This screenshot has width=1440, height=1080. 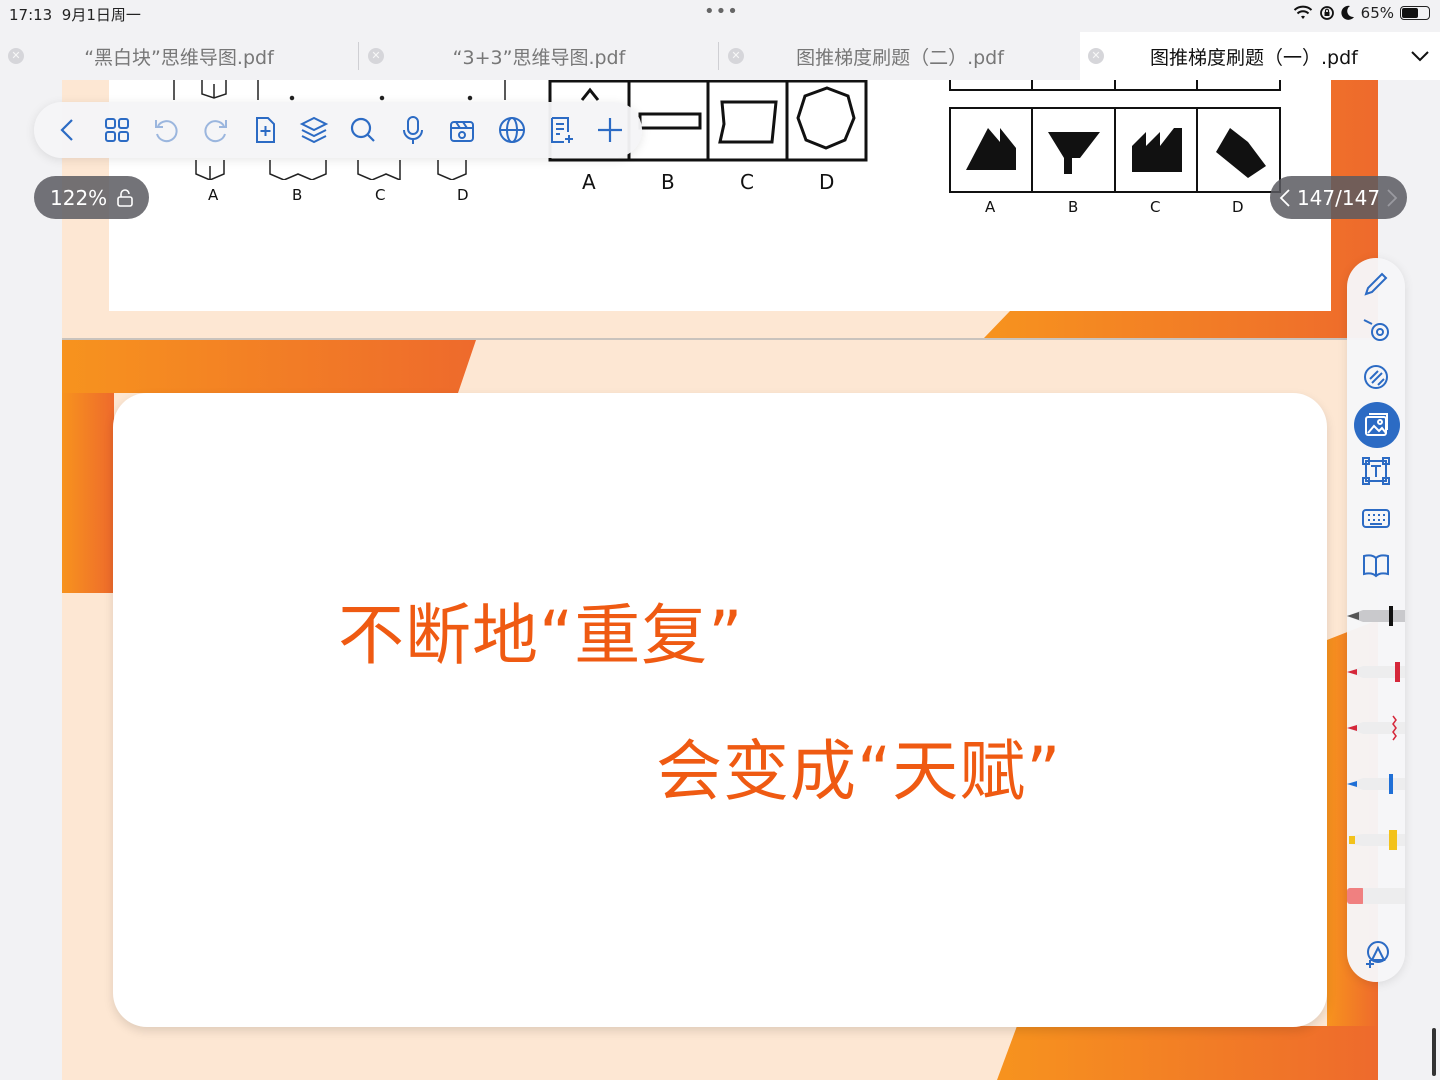 I want to click on add-icon, so click(x=610, y=130).